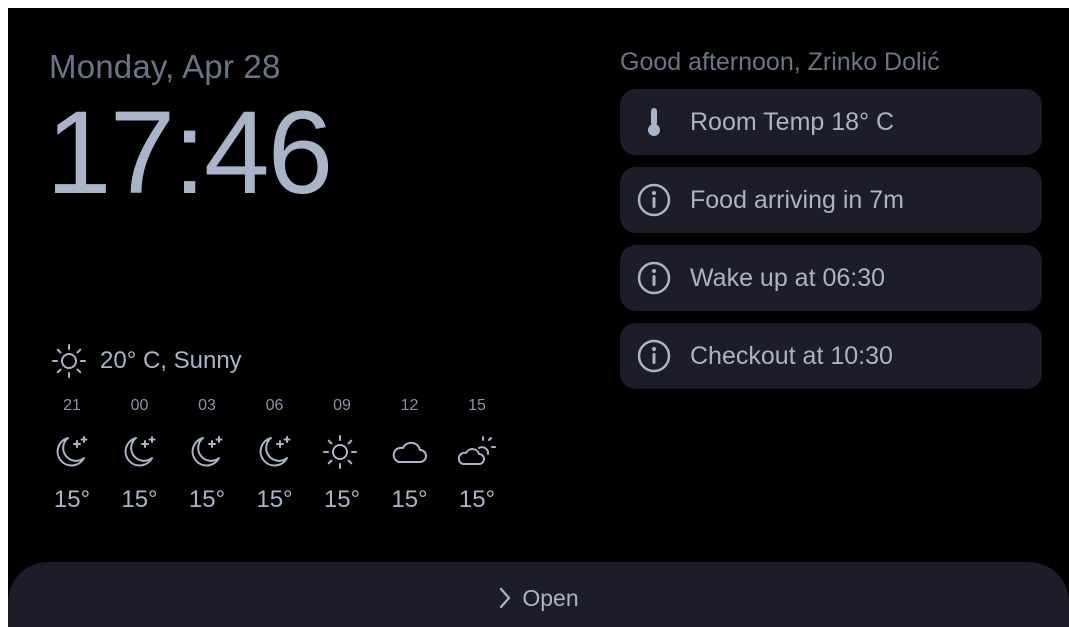 The image size is (1069, 627). I want to click on forecast-hour: 00, so click(139, 405).